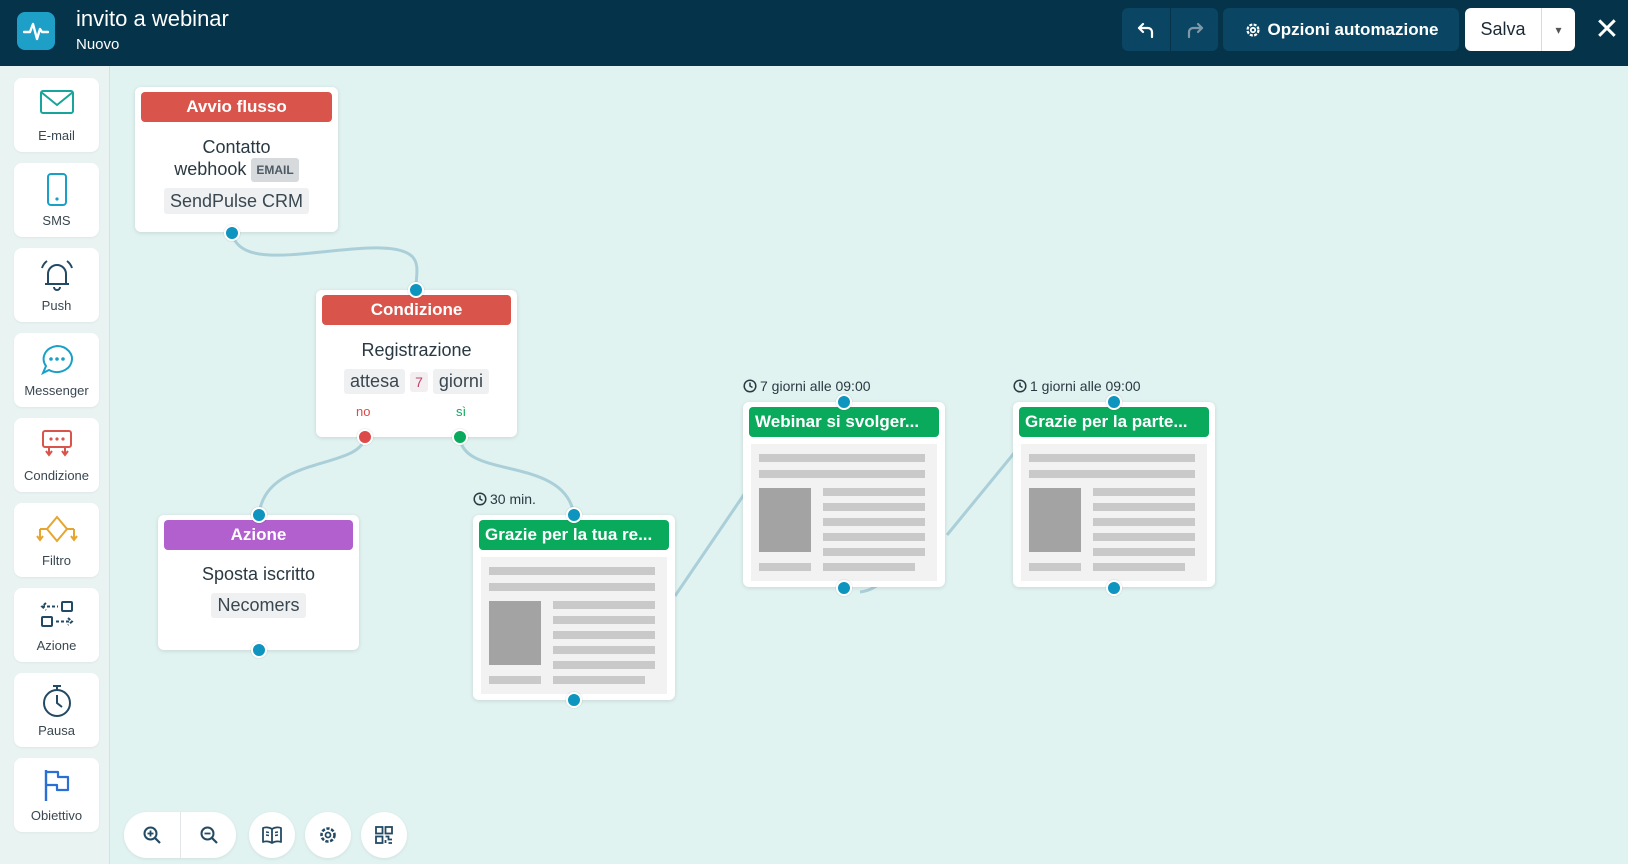 The image size is (1628, 864). I want to click on wire-email2-email3, so click(981, 493).